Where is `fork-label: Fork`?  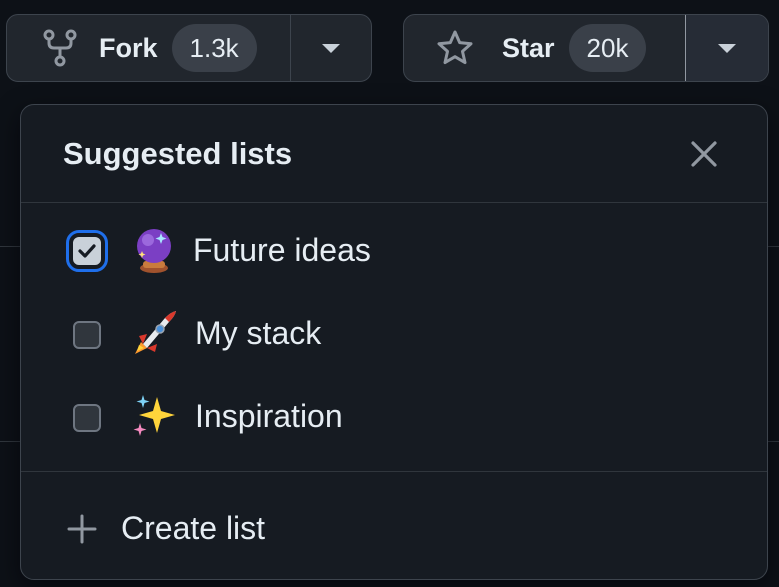
fork-label: Fork is located at coordinates (128, 47).